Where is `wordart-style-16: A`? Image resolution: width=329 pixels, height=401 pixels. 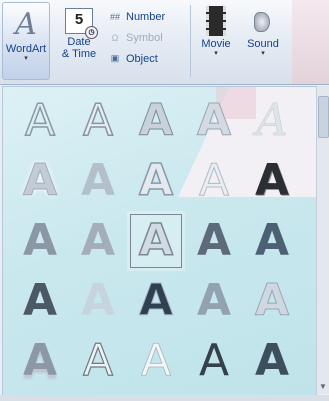
wordart-style-16: A is located at coordinates (40, 301).